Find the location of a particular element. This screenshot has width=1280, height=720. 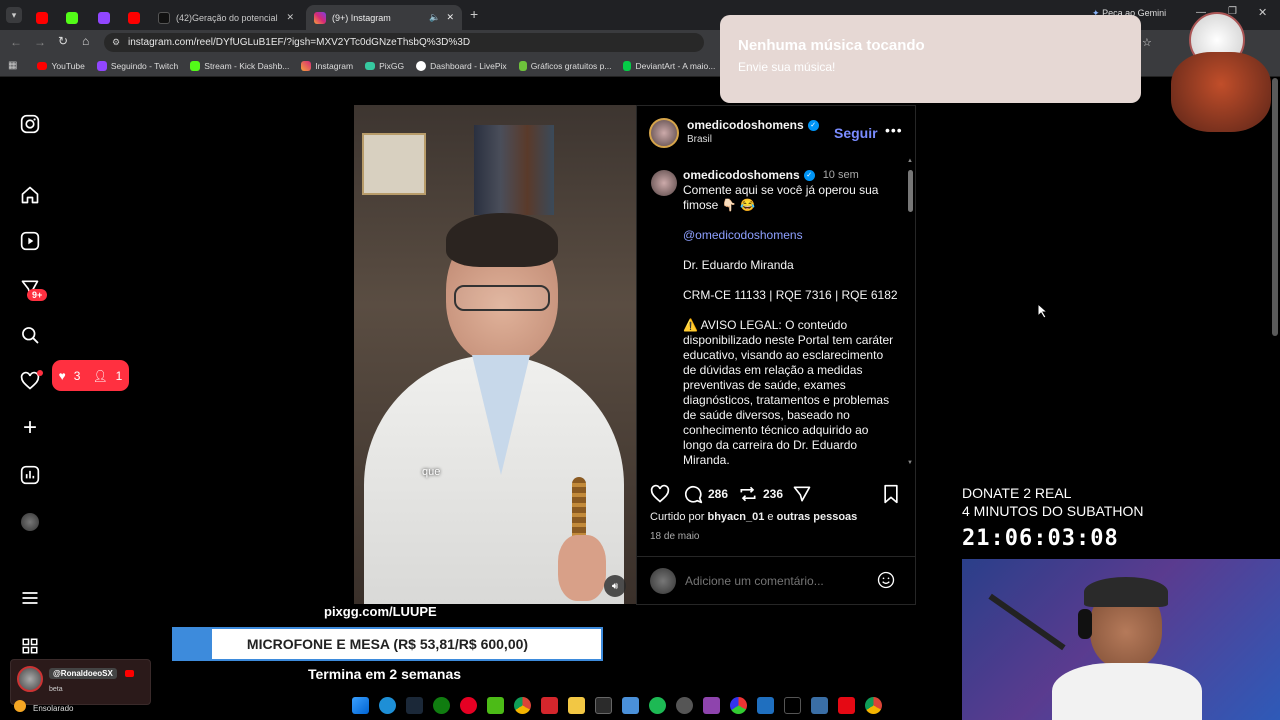

new-tab-button: + is located at coordinates (474, 14).